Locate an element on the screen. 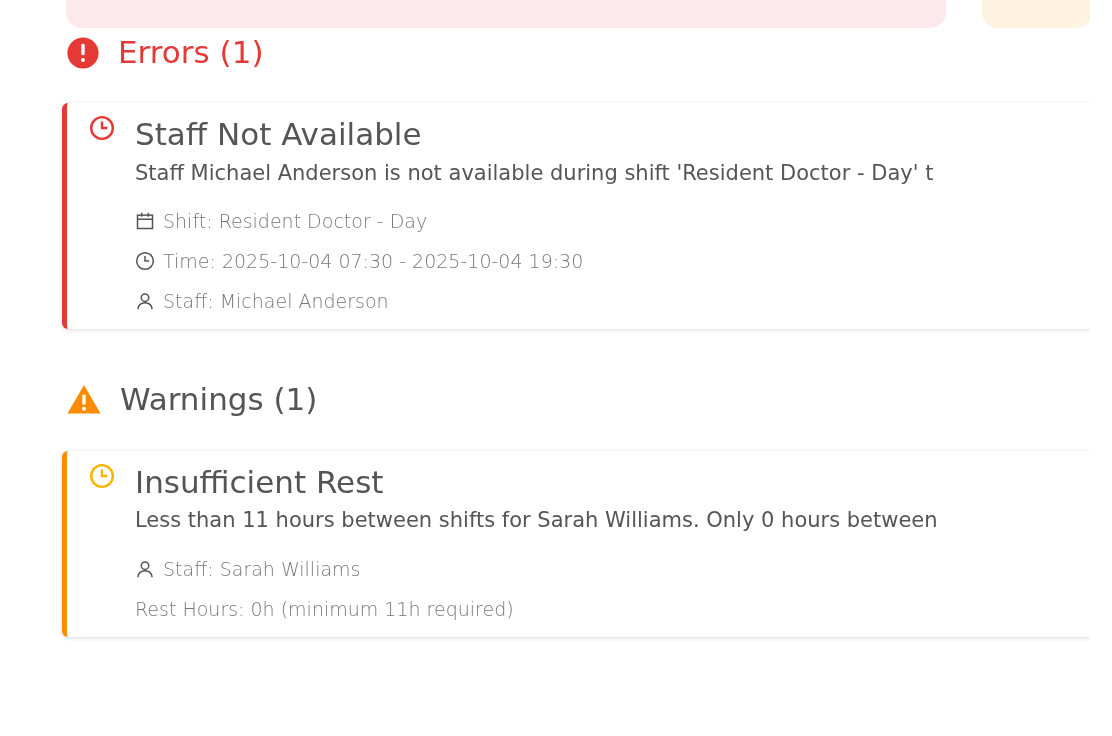  section-heading: Errors (1) is located at coordinates (191, 53).